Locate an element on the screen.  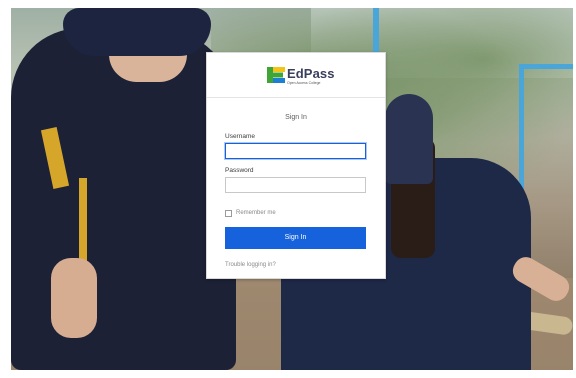
trouble-logging-in-link: Trouble logging in? is located at coordinates (250, 265).